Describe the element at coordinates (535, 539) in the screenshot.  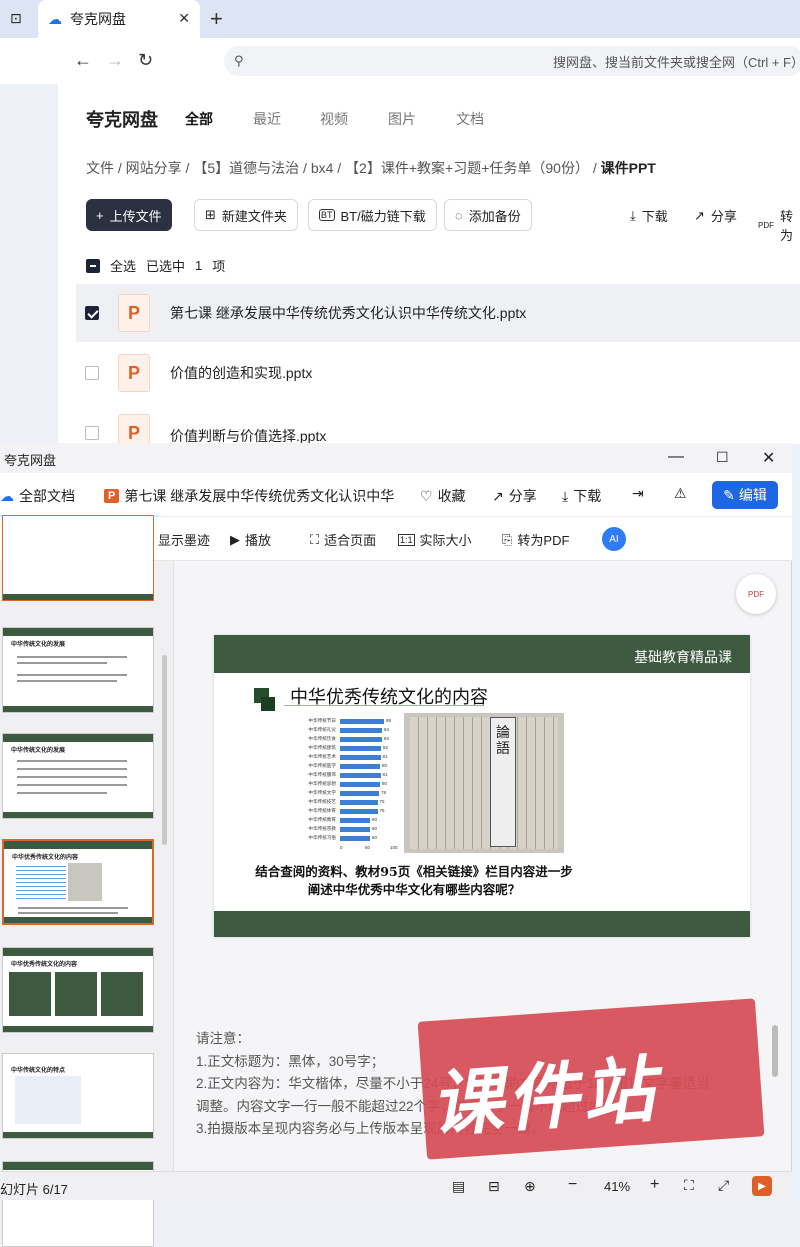
I see `to-pdf-button: ⎘ 转为PDF` at that location.